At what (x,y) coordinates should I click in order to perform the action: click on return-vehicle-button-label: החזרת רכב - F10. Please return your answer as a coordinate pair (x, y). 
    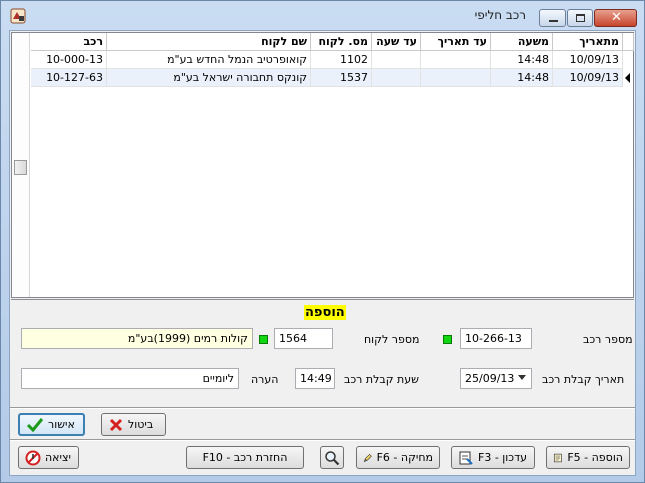
    Looking at the image, I should click on (245, 457).